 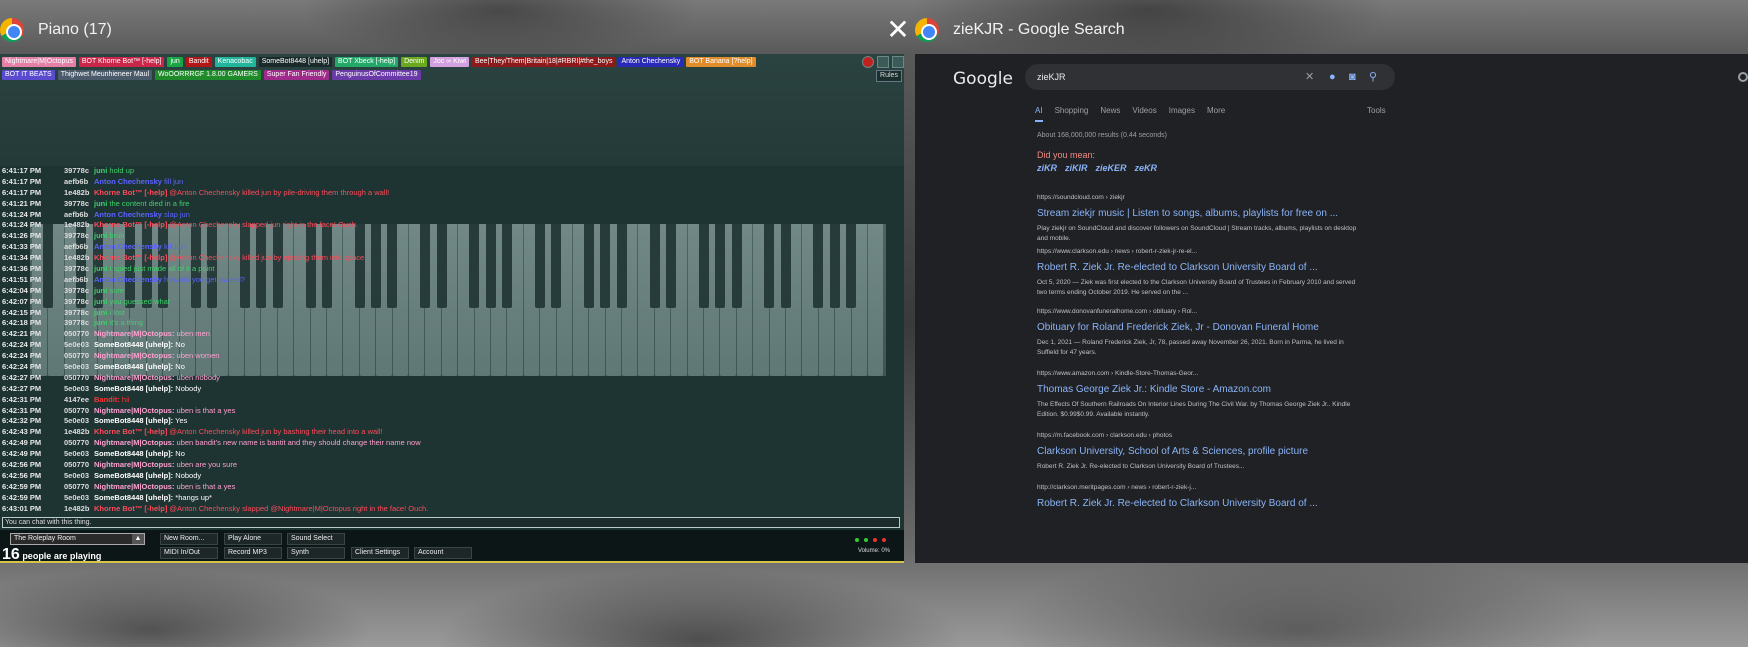 What do you see at coordinates (651, 62) in the screenshot?
I see `user-tag: Anton Chechensky` at bounding box center [651, 62].